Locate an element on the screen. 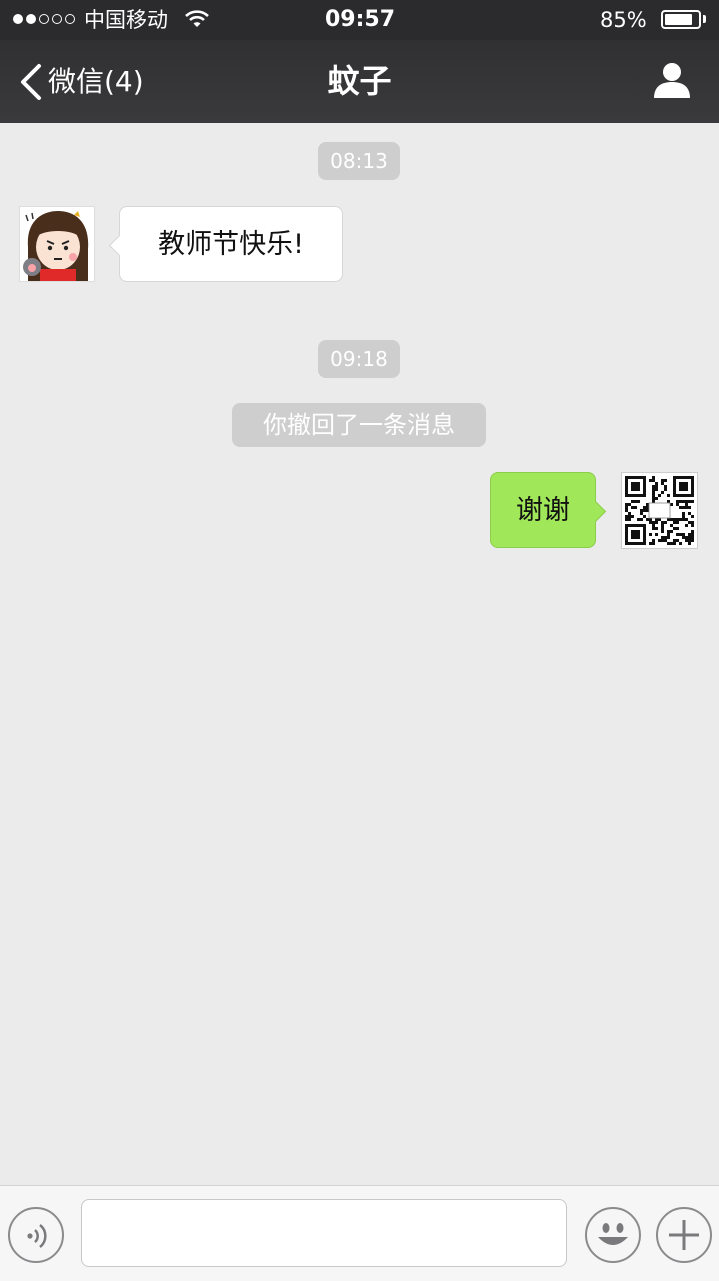 This screenshot has width=719, height=1281. nav-bar: 微信(4) 蚊子 is located at coordinates (359, 81).